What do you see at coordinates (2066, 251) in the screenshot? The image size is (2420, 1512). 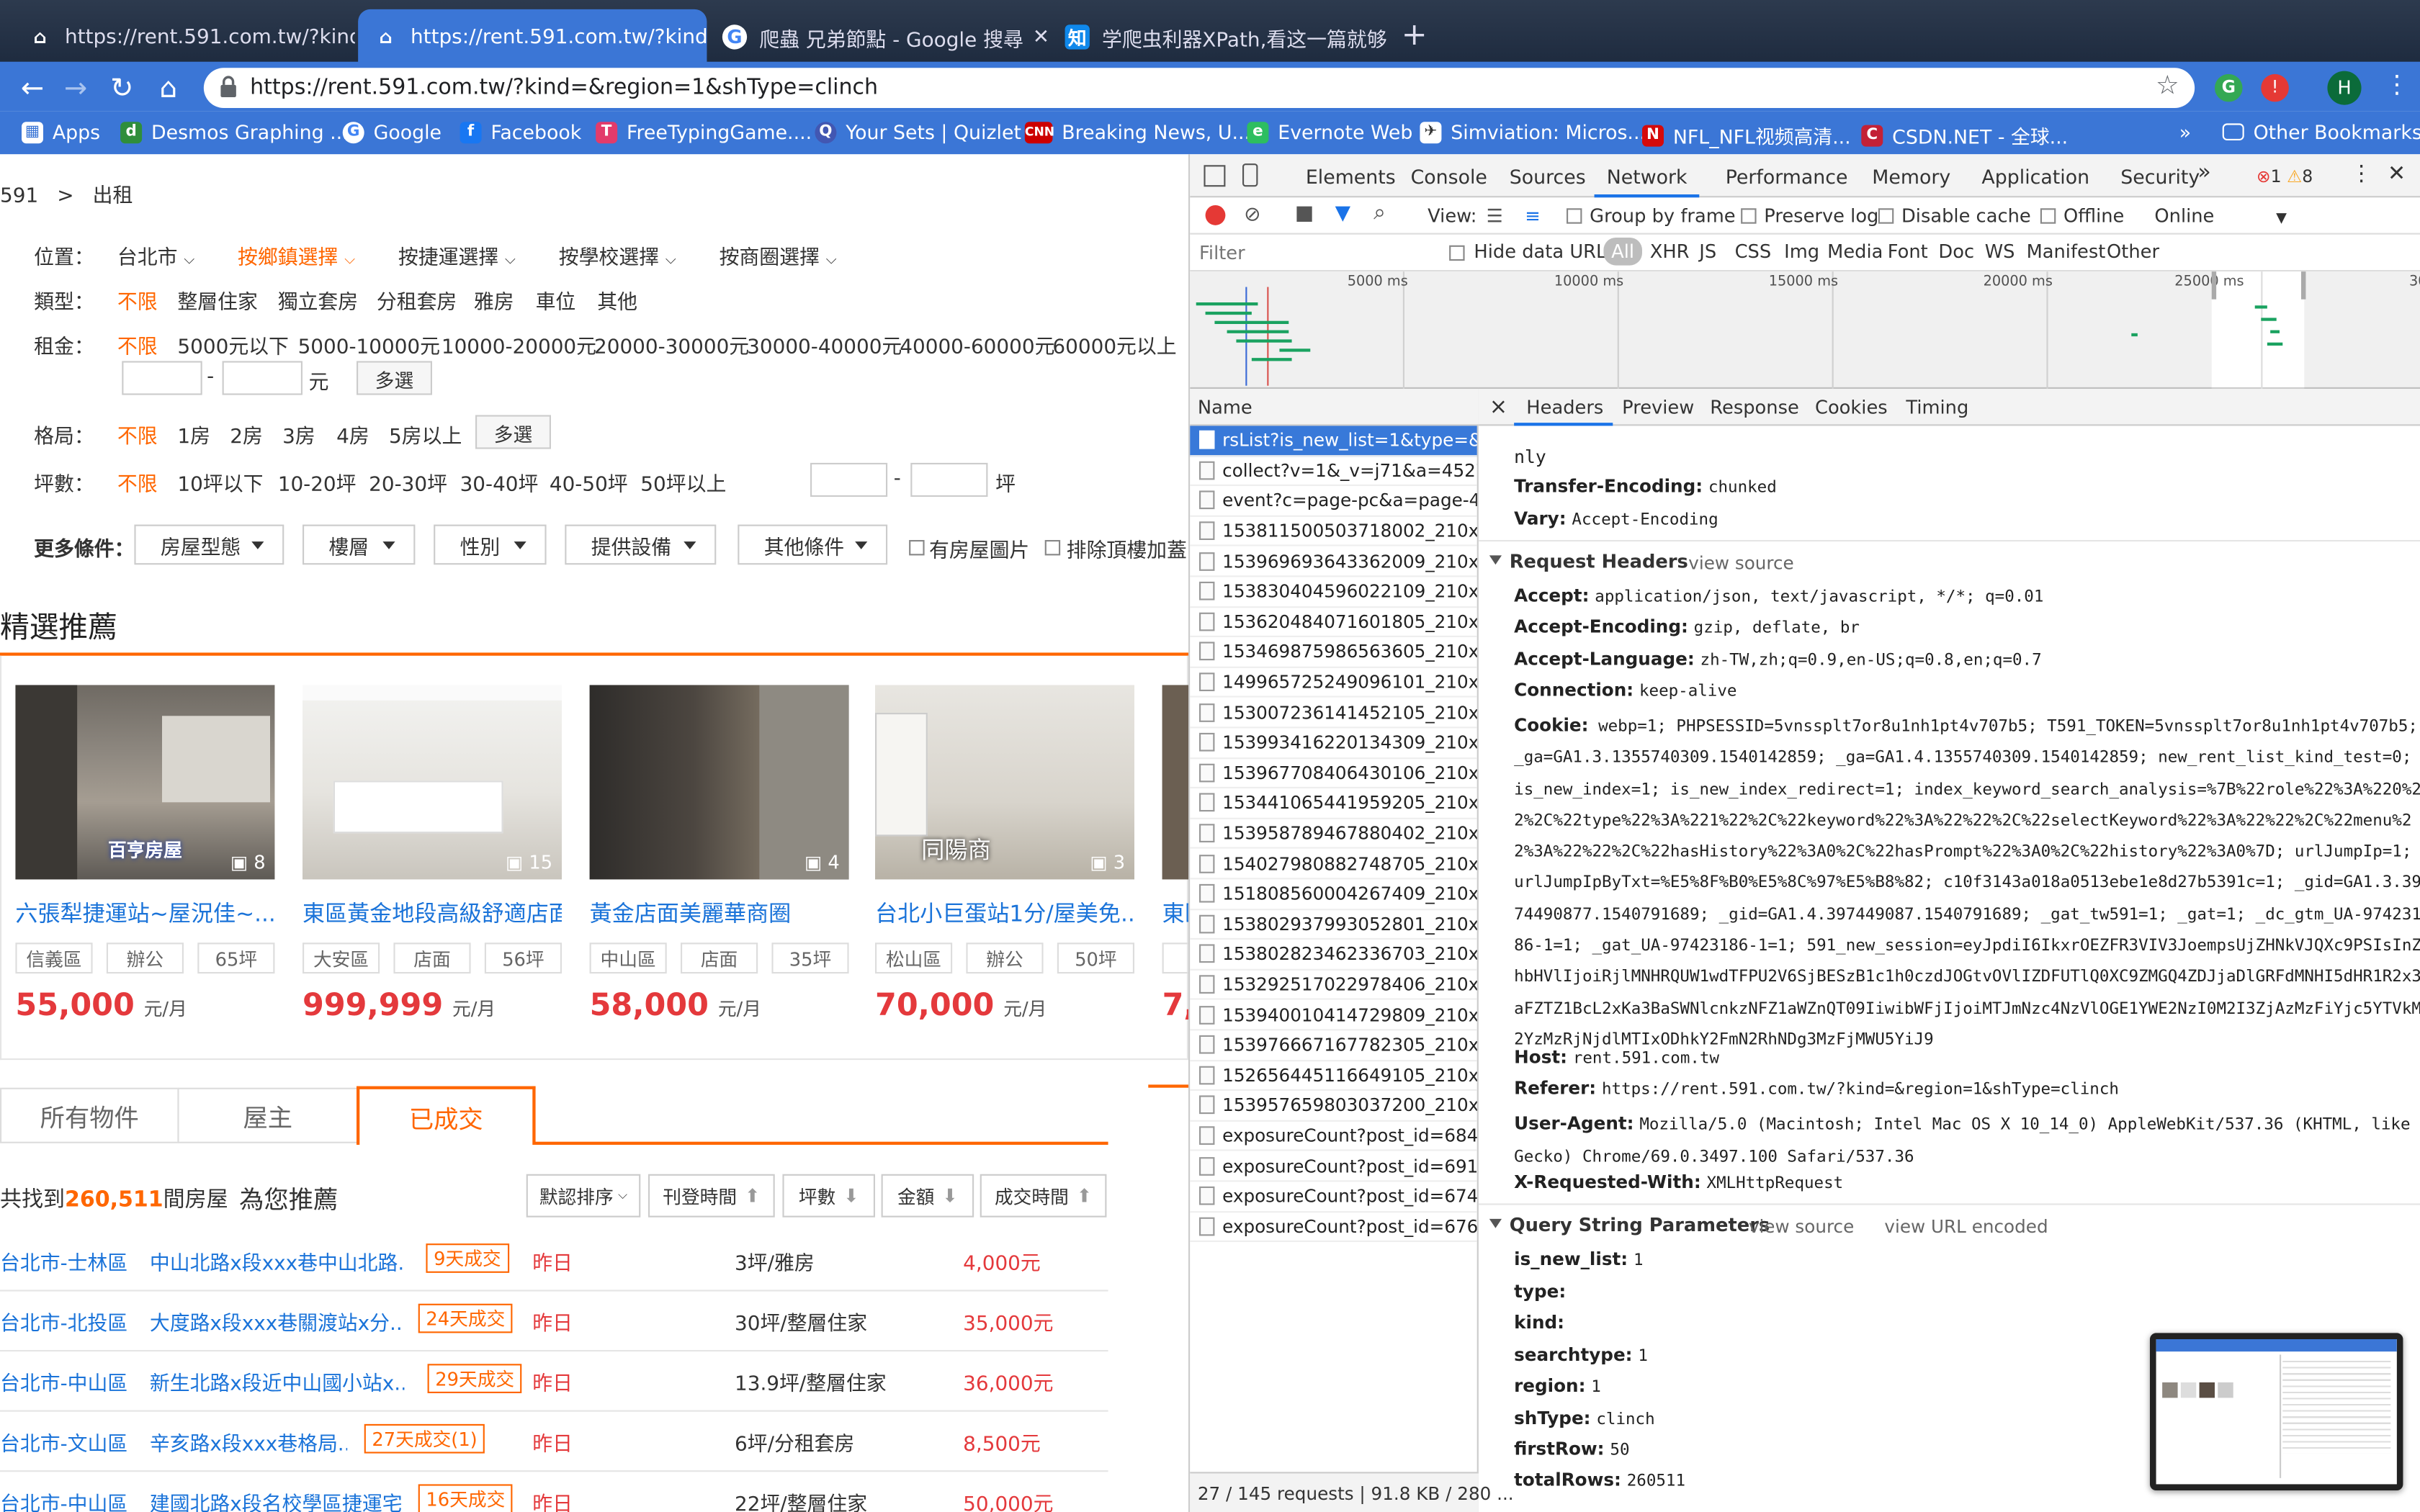 I see `type-filter-manifest: Manifest` at bounding box center [2066, 251].